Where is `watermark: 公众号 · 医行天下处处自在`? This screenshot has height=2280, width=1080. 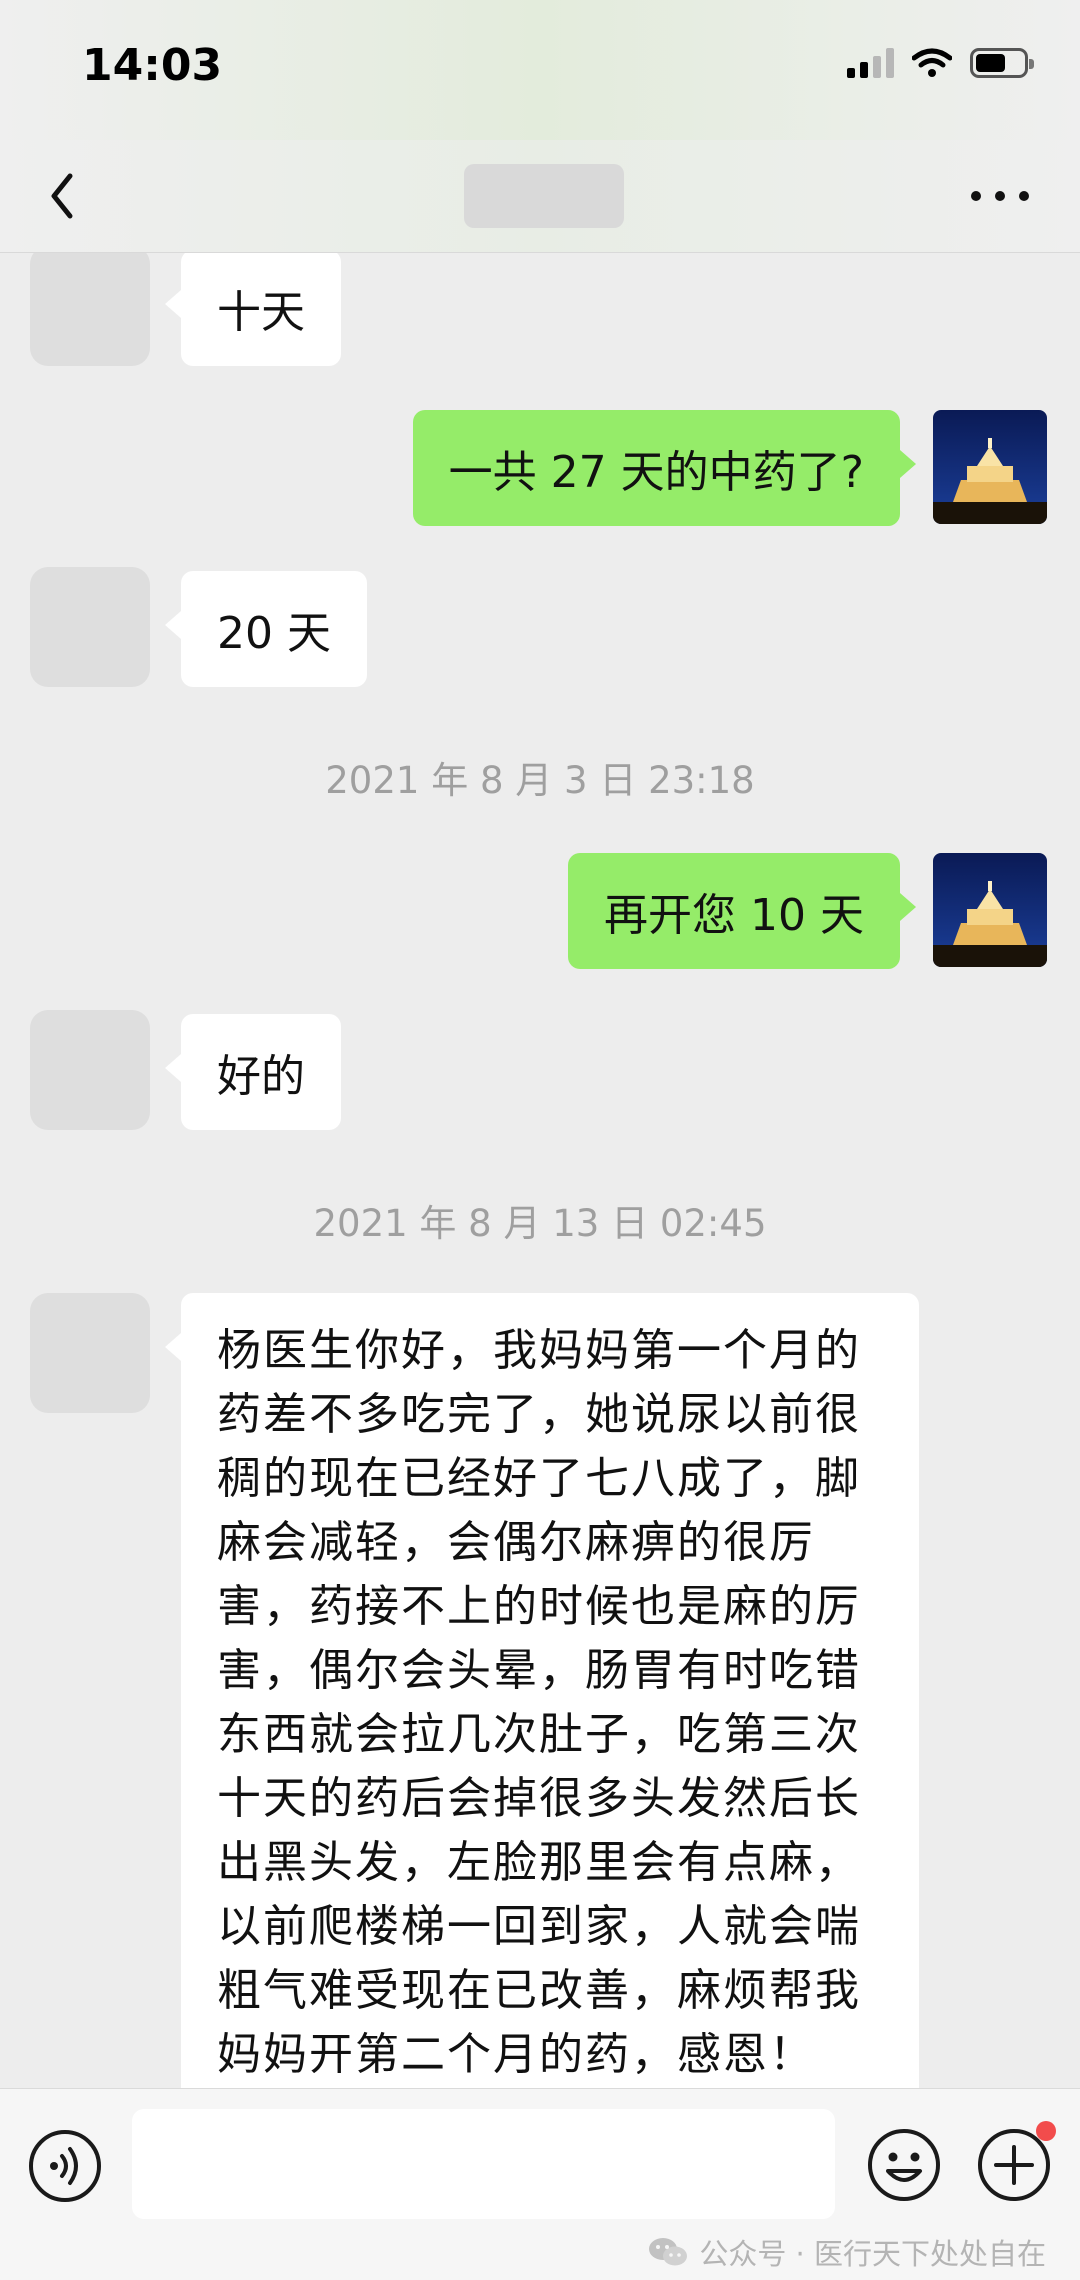
watermark: 公众号 · 医行天下处处自在 is located at coordinates (846, 2252).